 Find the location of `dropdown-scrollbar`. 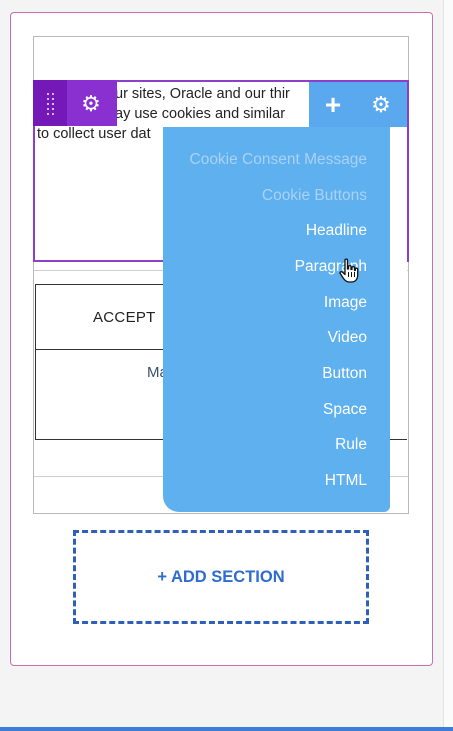

dropdown-scrollbar is located at coordinates (398, 283).